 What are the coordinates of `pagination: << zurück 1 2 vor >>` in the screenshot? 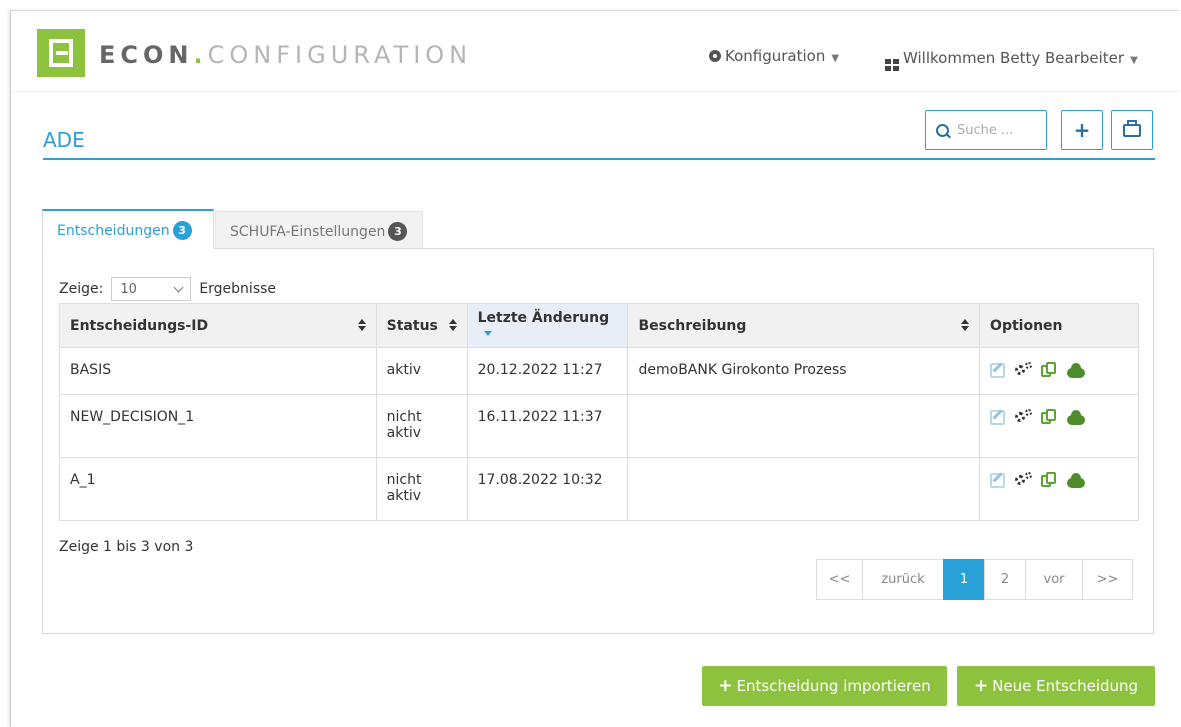 It's located at (974, 579).